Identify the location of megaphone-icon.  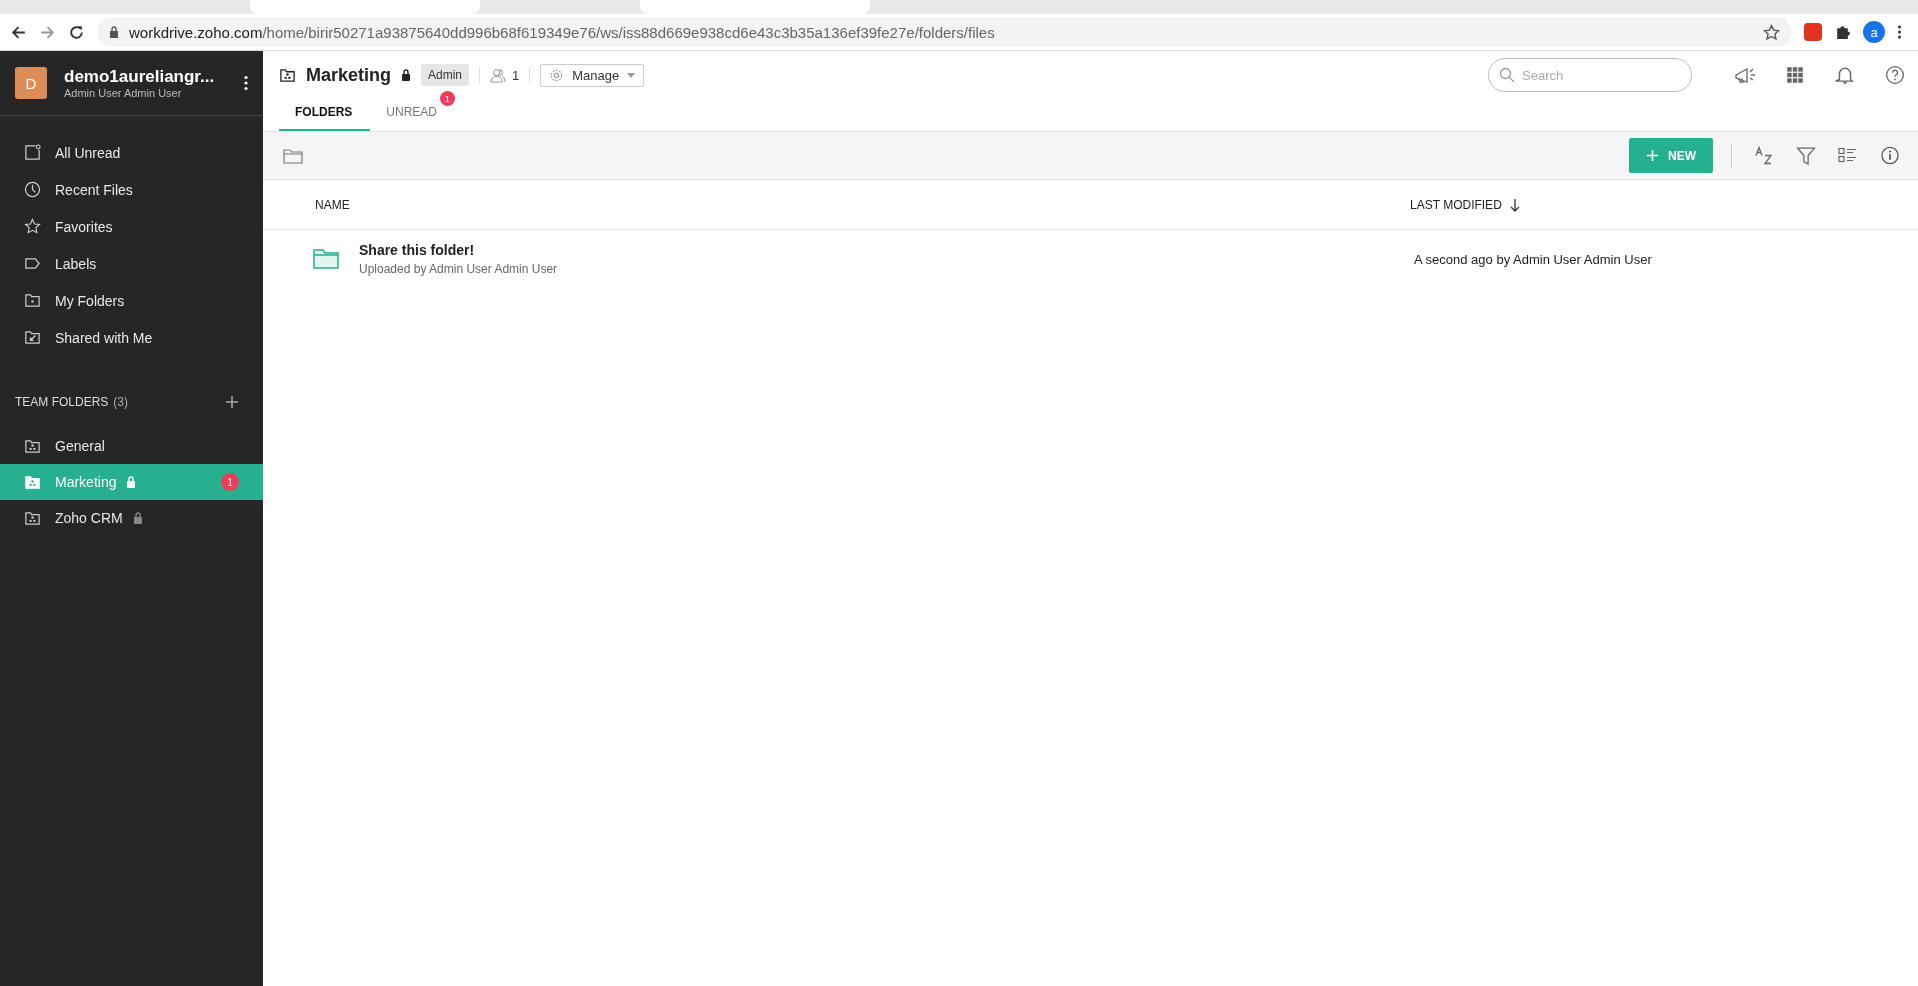
(1745, 75).